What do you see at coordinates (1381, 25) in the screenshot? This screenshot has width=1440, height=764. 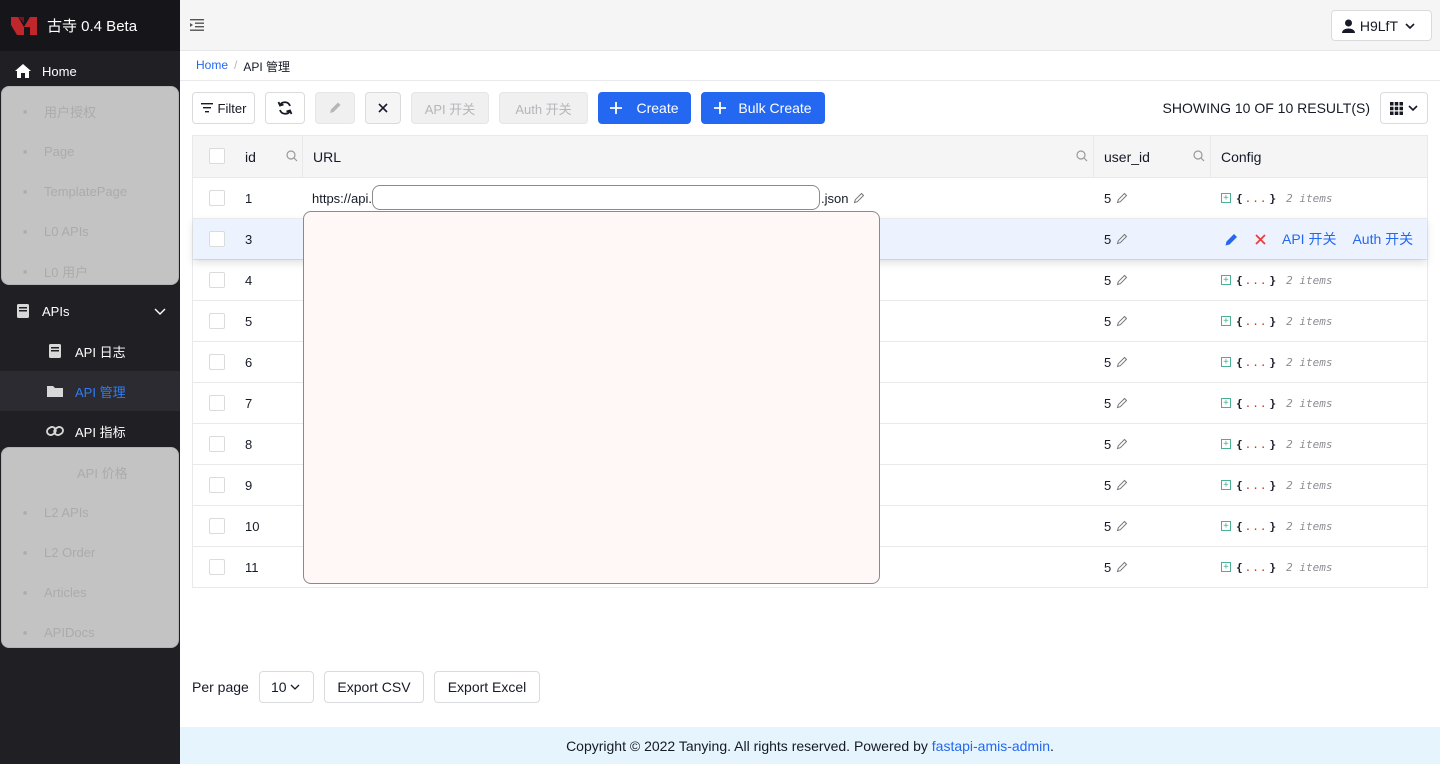 I see `user-menu-button: H9LfT` at bounding box center [1381, 25].